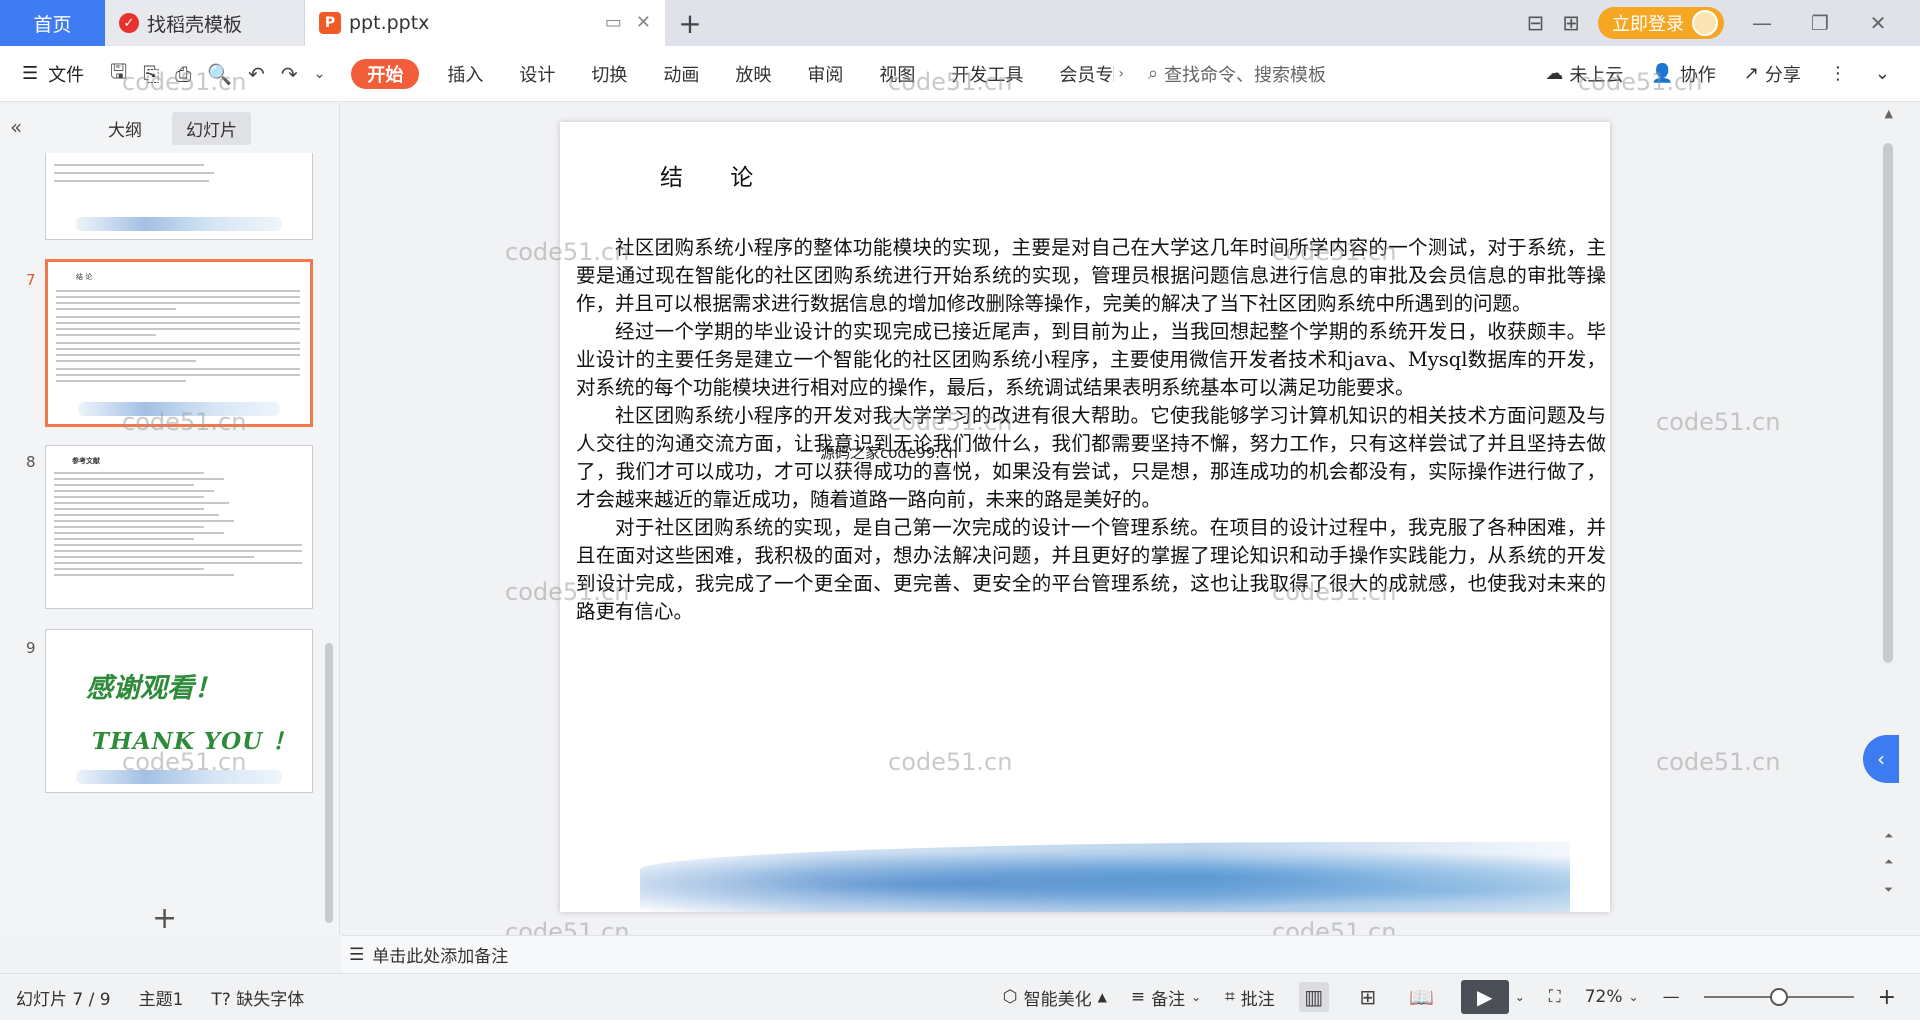 The height and width of the screenshot is (1020, 1920). Describe the element at coordinates (643, 22) in the screenshot. I see `close-tab-icon: ✕` at that location.